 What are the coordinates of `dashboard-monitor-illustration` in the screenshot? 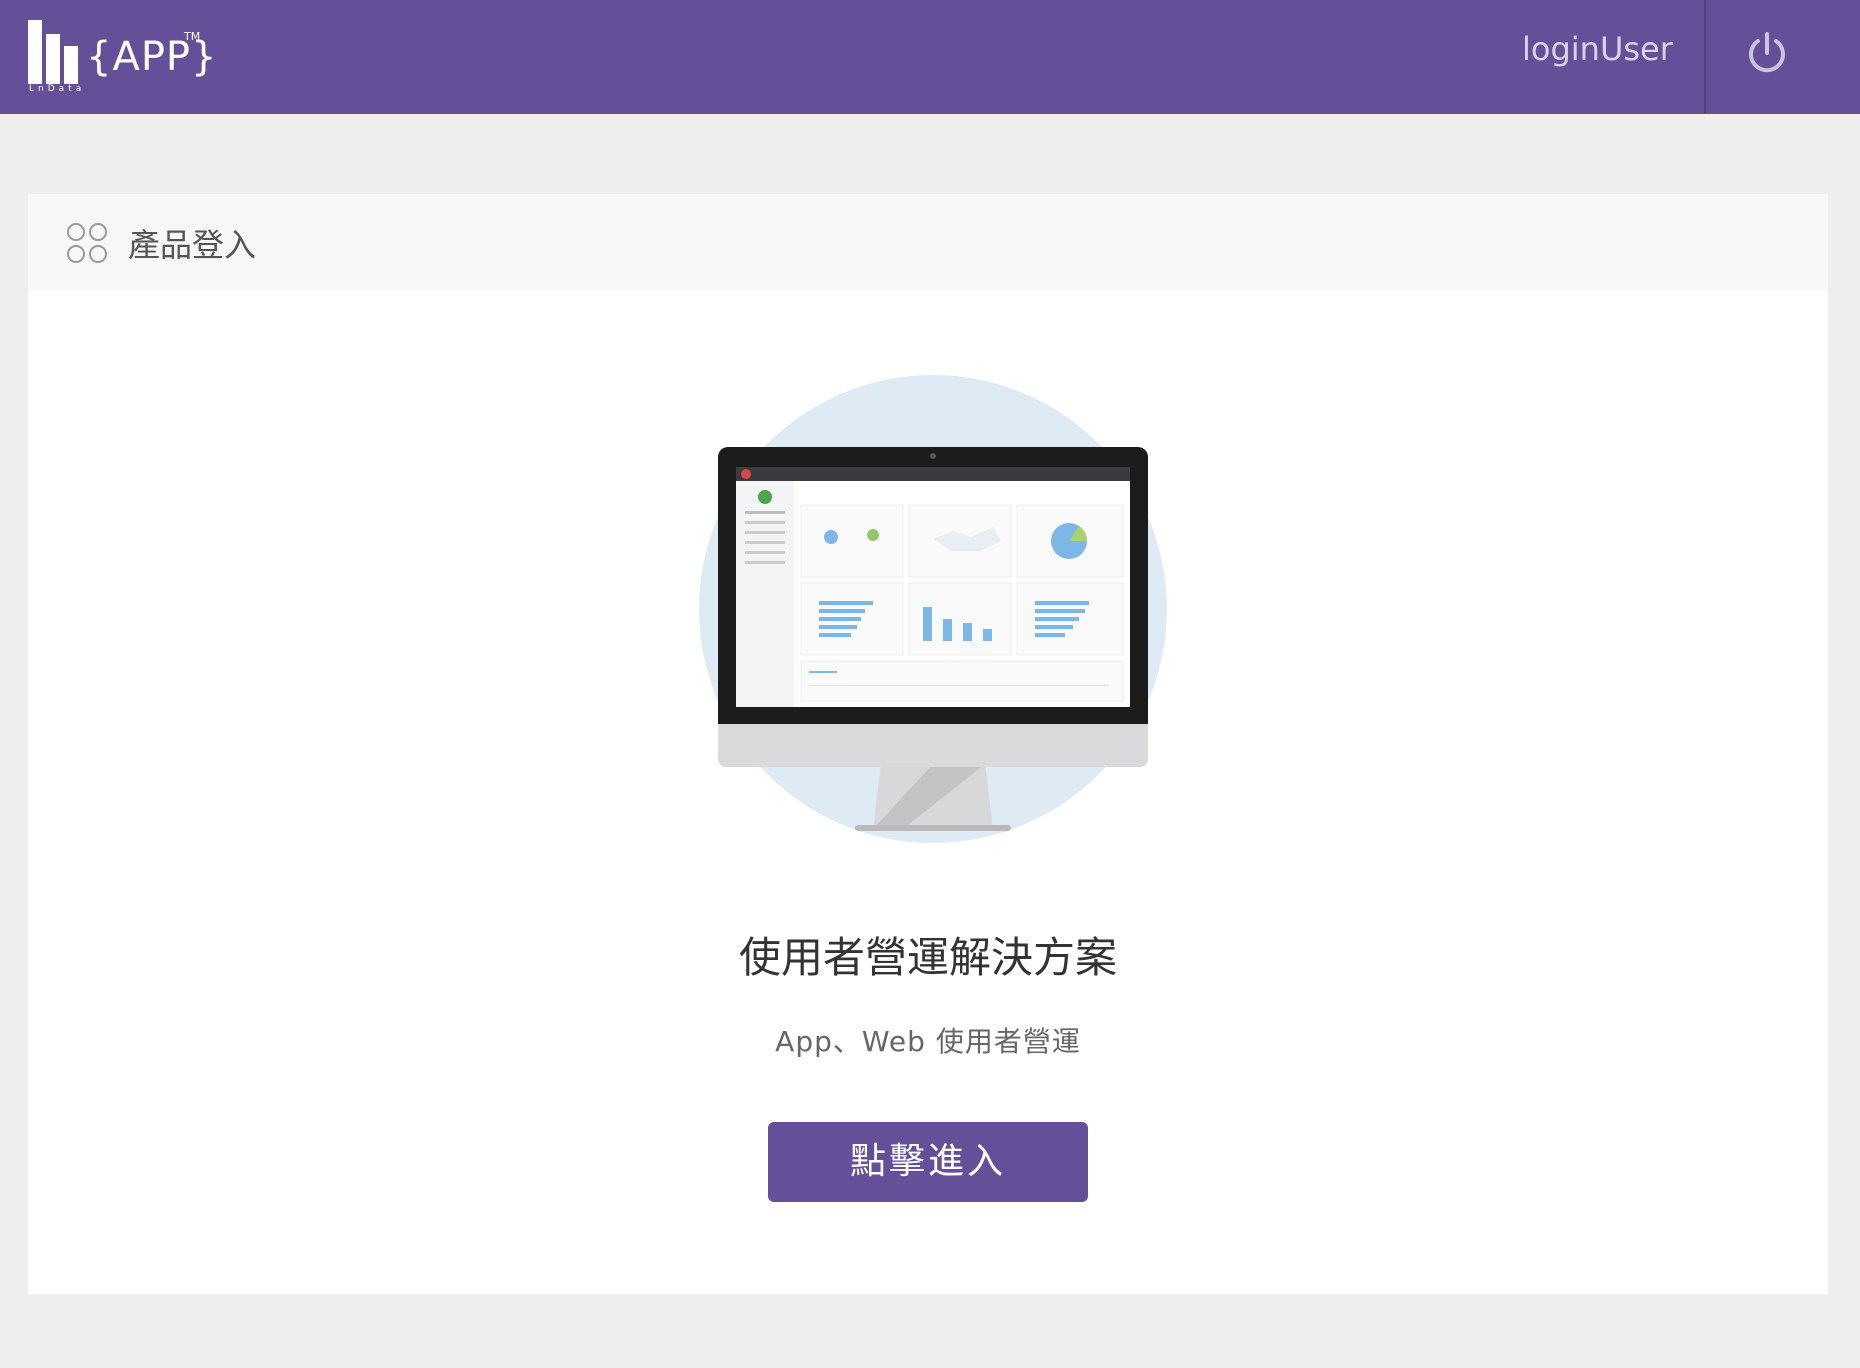 It's located at (933, 609).